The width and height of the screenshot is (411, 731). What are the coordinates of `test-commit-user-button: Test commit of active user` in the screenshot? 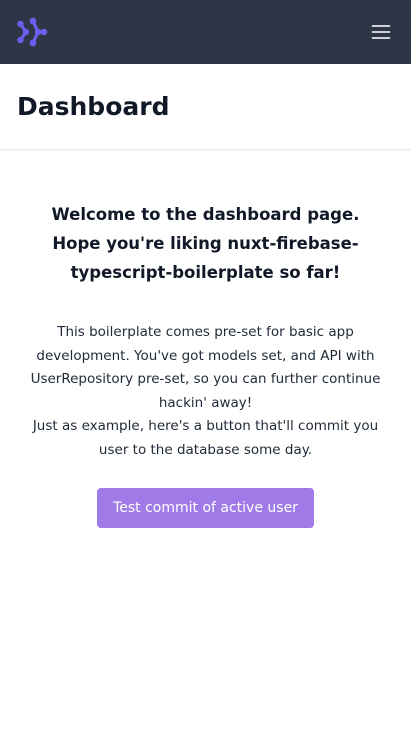 It's located at (205, 508).